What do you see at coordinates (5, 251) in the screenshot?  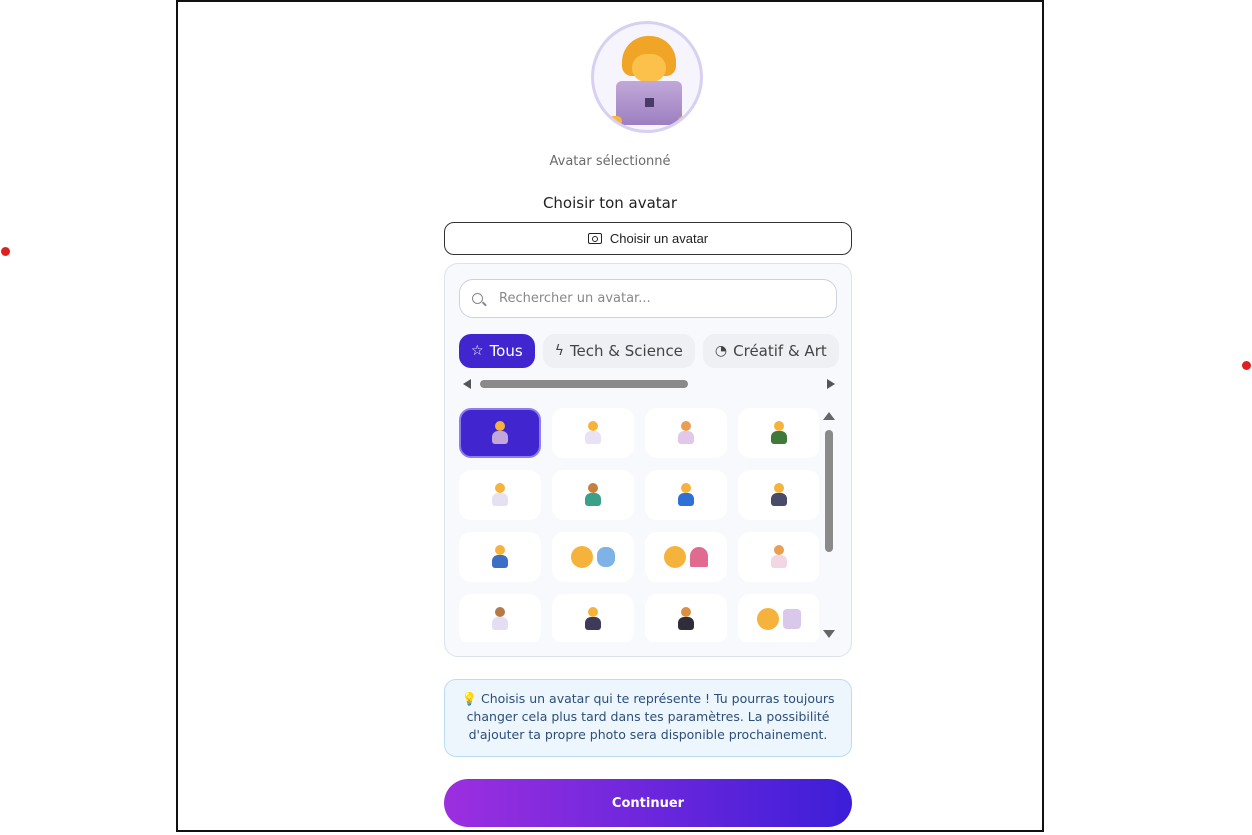 I see `annotation-dot-left` at bounding box center [5, 251].